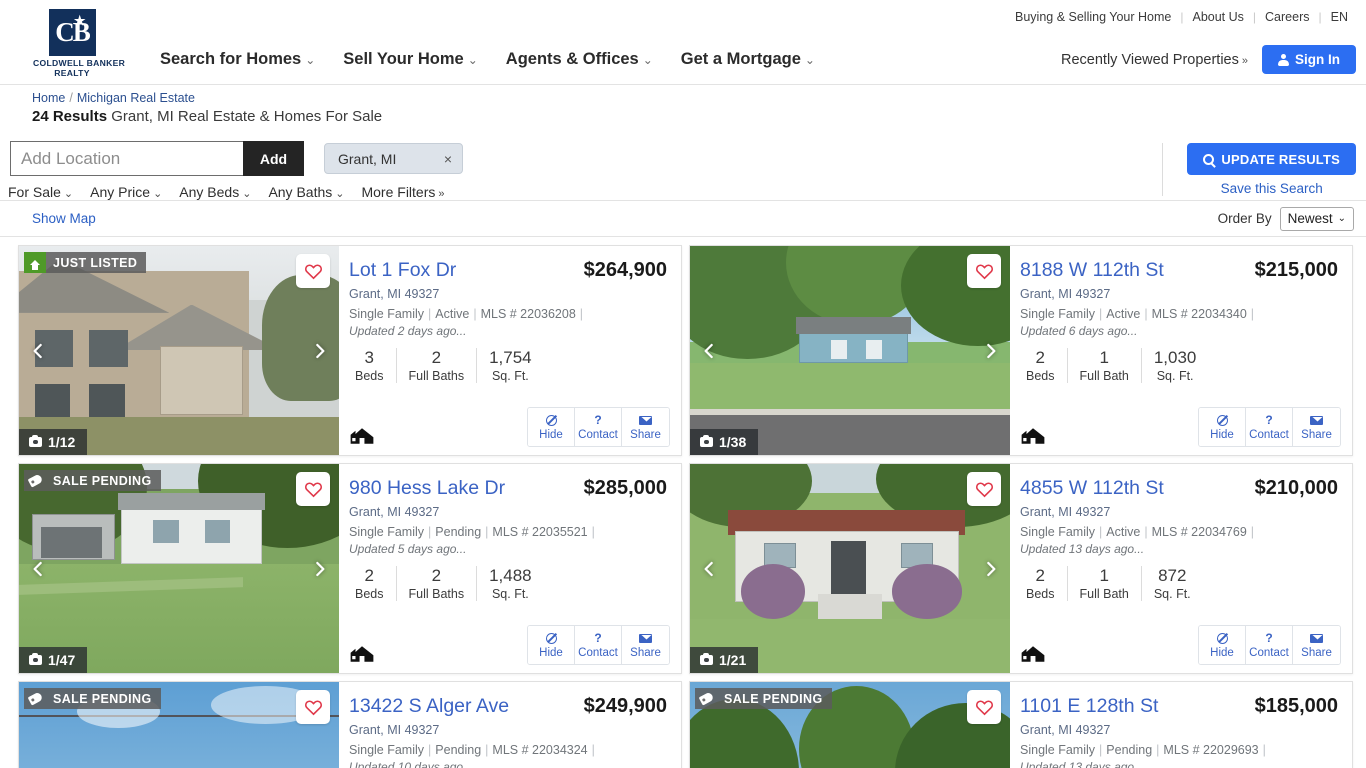  What do you see at coordinates (427, 488) in the screenshot?
I see `listing-address-link: 980 Hess Lake Dr` at bounding box center [427, 488].